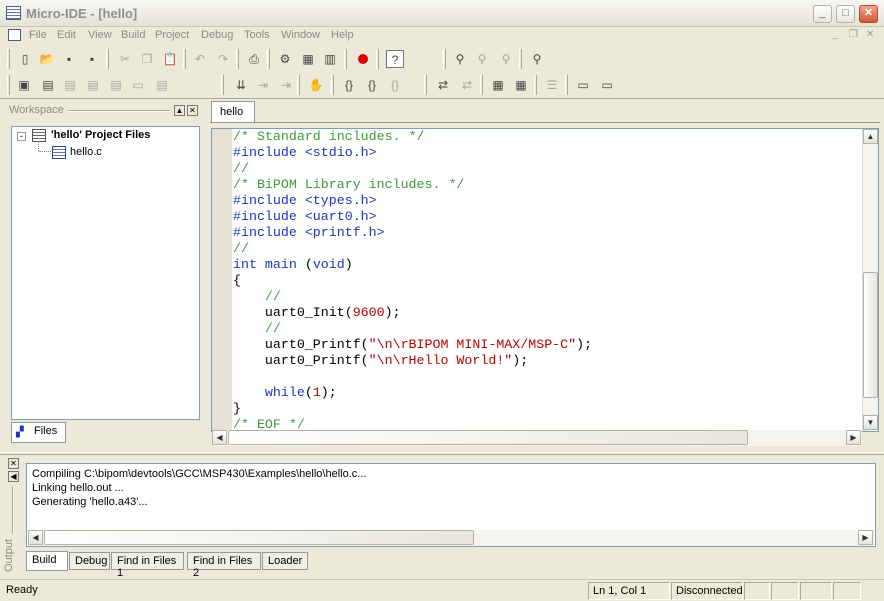  What do you see at coordinates (308, 264) in the screenshot?
I see `code-token: (` at bounding box center [308, 264].